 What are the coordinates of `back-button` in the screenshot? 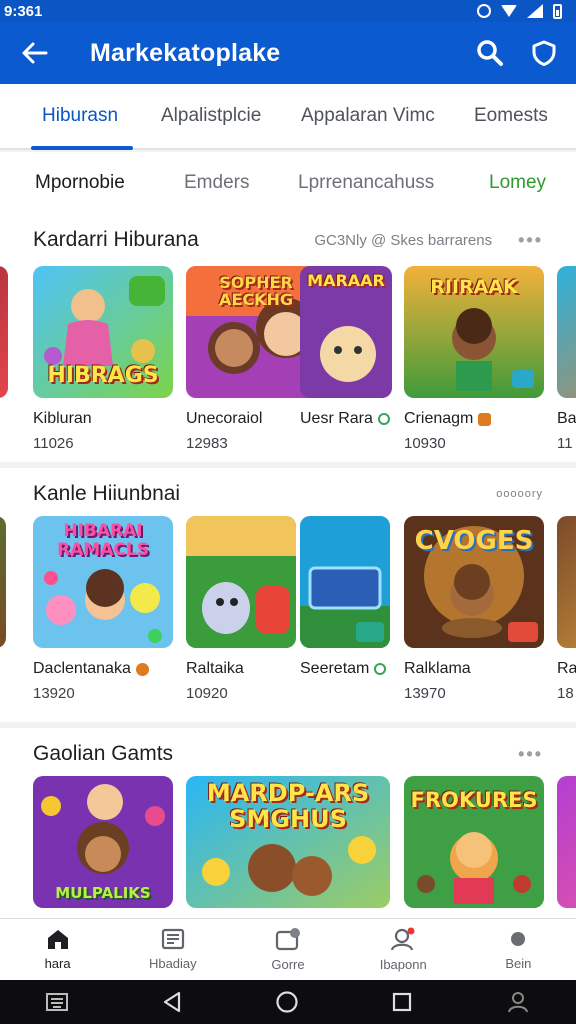 It's located at (35, 53).